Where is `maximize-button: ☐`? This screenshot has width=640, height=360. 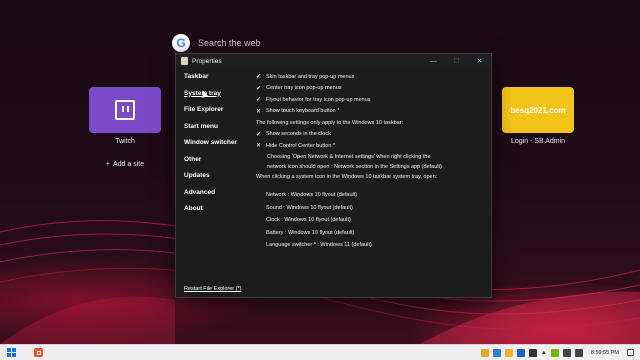 maximize-button: ☐ is located at coordinates (456, 61).